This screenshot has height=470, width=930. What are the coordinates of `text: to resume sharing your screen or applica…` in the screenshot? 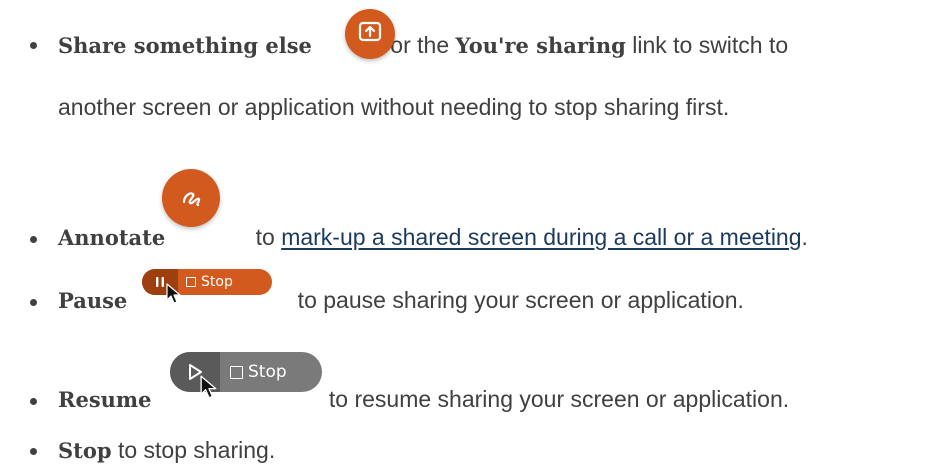 It's located at (556, 399).